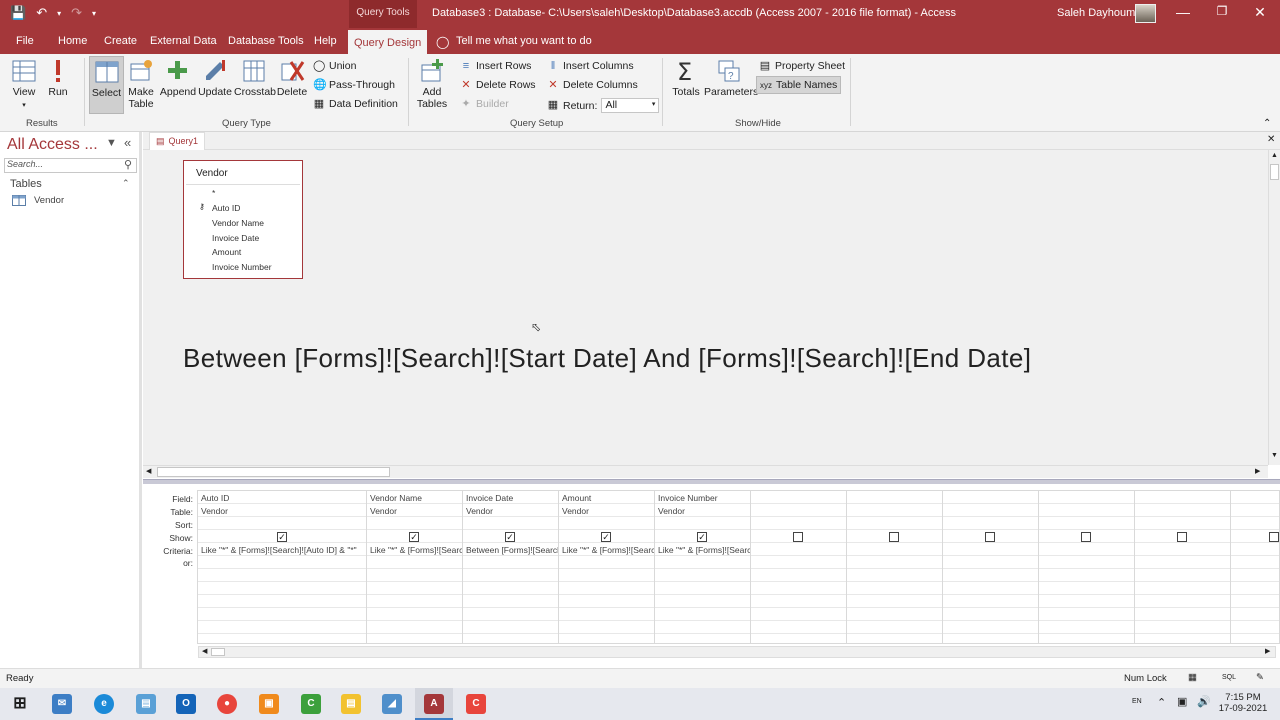 The height and width of the screenshot is (720, 1280). Describe the element at coordinates (1274, 307) in the screenshot. I see `vertical-scrollbar: ▲ ▼` at that location.